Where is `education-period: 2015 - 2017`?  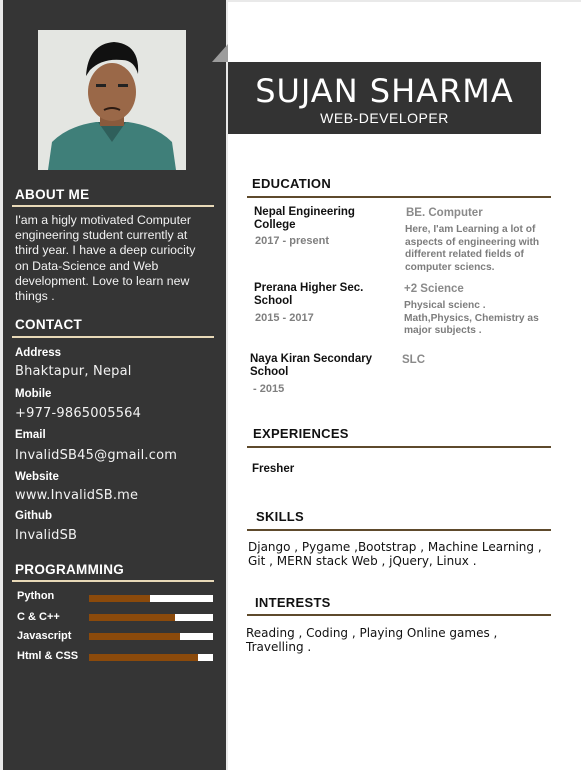
education-period: 2015 - 2017 is located at coordinates (284, 318).